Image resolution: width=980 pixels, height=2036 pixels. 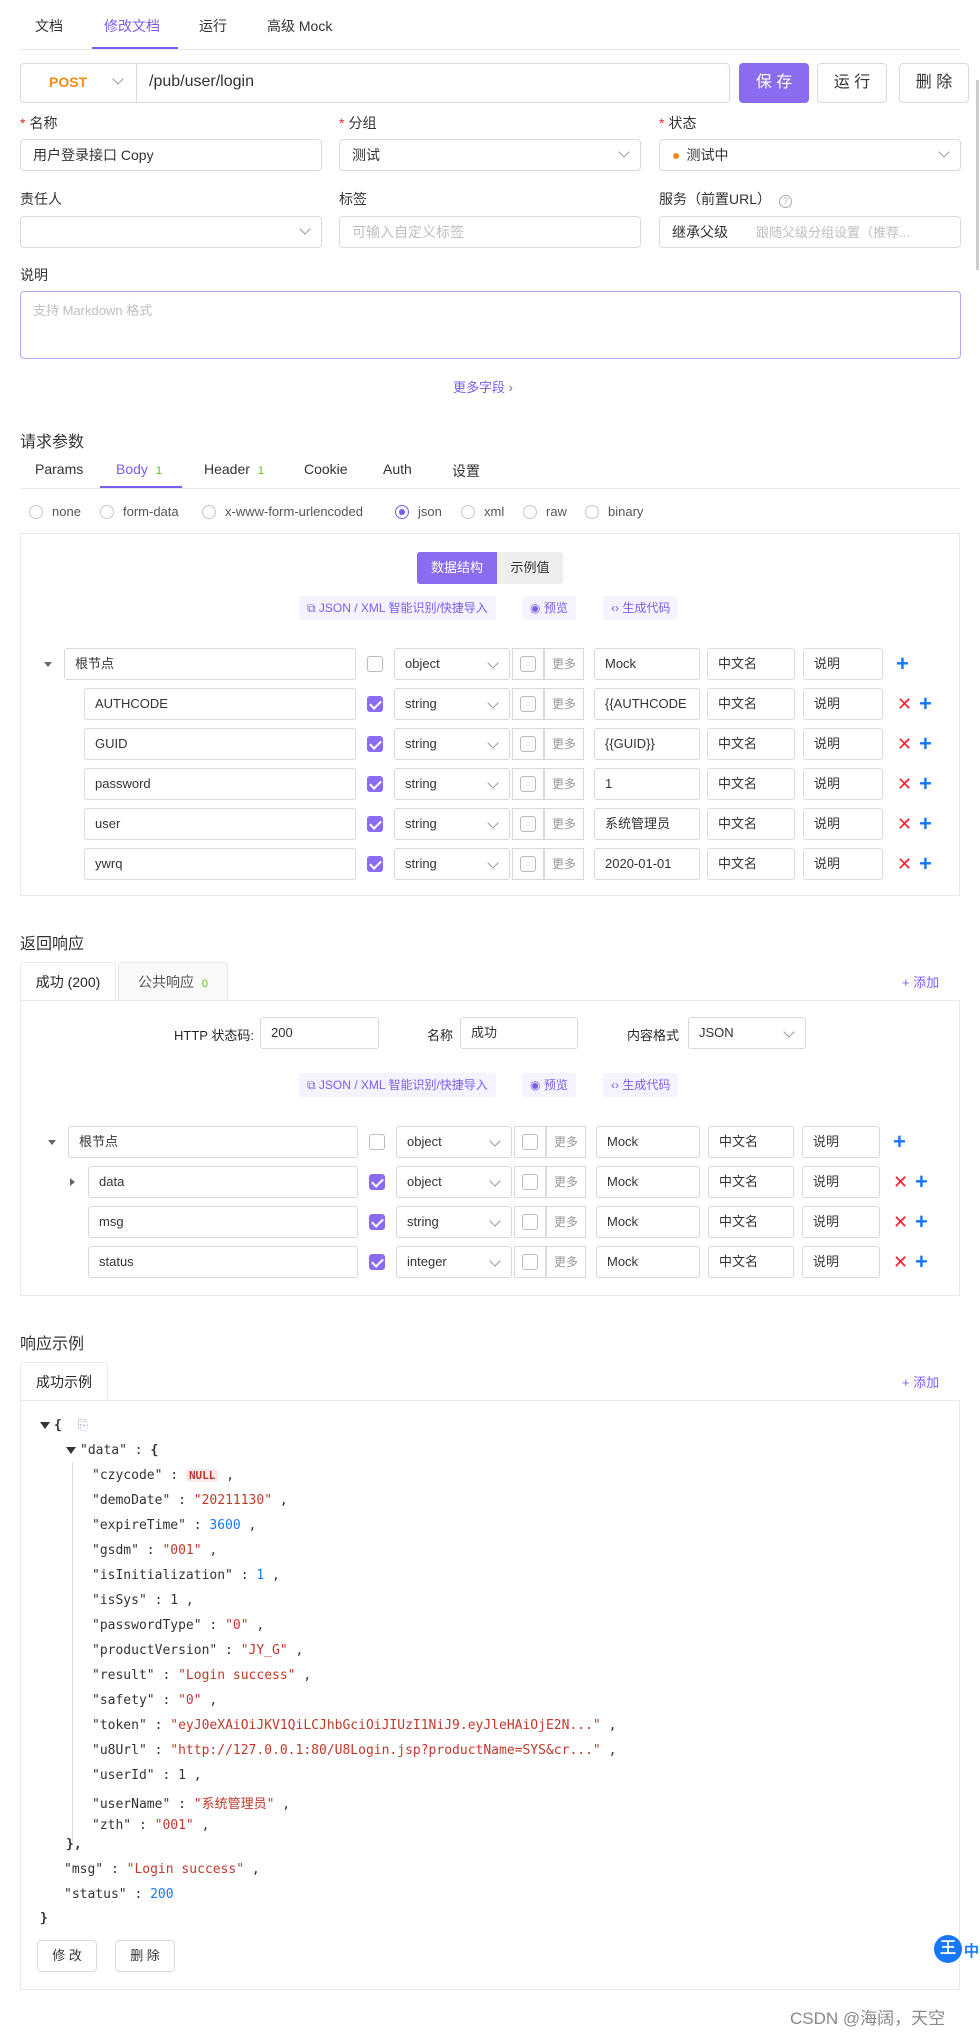 What do you see at coordinates (83, 1425) in the screenshot?
I see `copy-icon: ⎘` at bounding box center [83, 1425].